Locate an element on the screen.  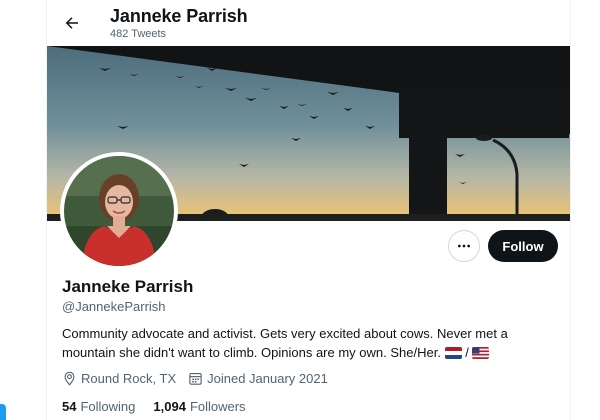
back-arrow-icon is located at coordinates (71, 23).